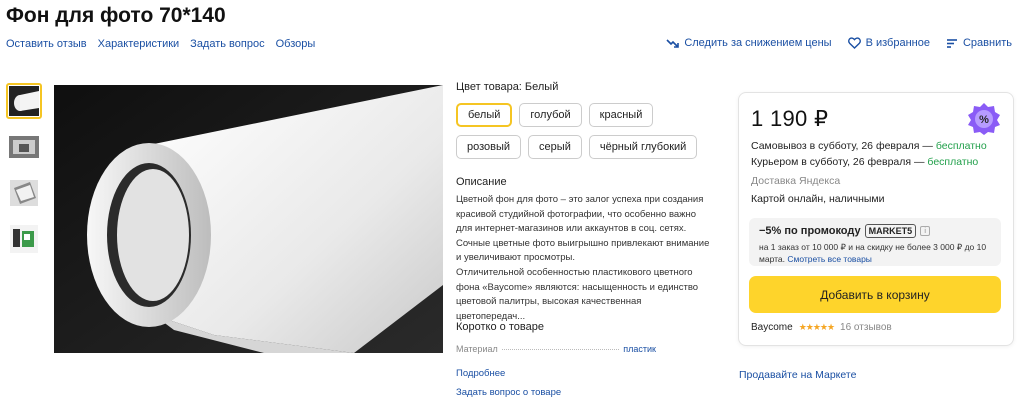 Image resolution: width=1024 pixels, height=409 pixels. I want to click on pickup-free: бесплатно, so click(961, 146).